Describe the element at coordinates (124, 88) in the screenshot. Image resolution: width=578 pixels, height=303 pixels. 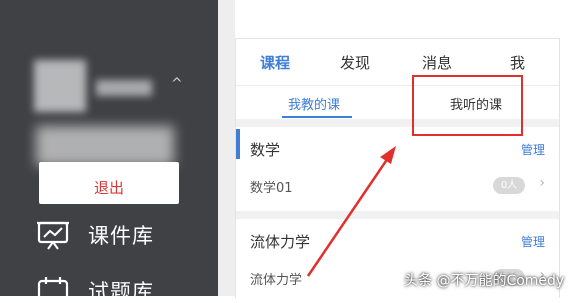
I see `username-blurred` at that location.